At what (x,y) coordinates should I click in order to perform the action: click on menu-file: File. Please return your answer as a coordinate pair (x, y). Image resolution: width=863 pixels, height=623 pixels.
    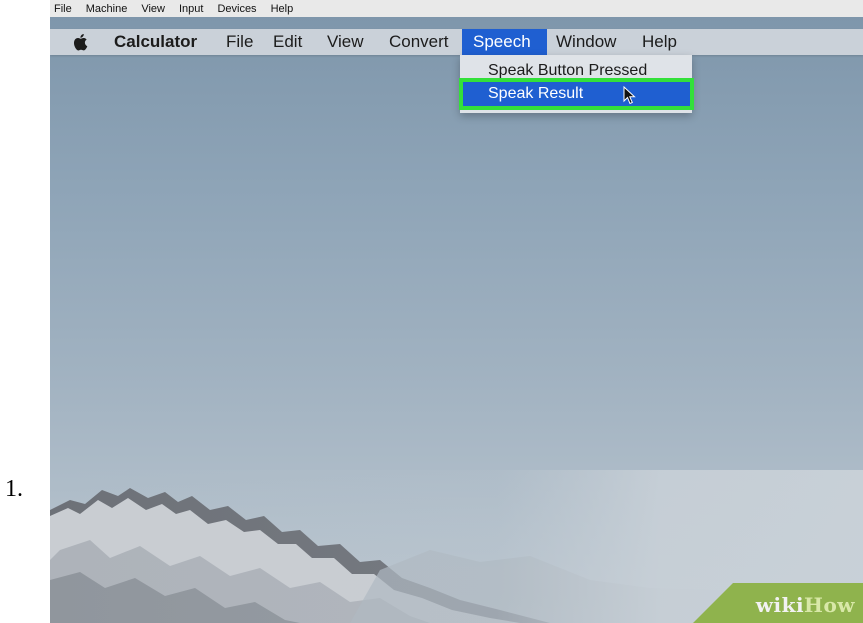
    Looking at the image, I should click on (239, 42).